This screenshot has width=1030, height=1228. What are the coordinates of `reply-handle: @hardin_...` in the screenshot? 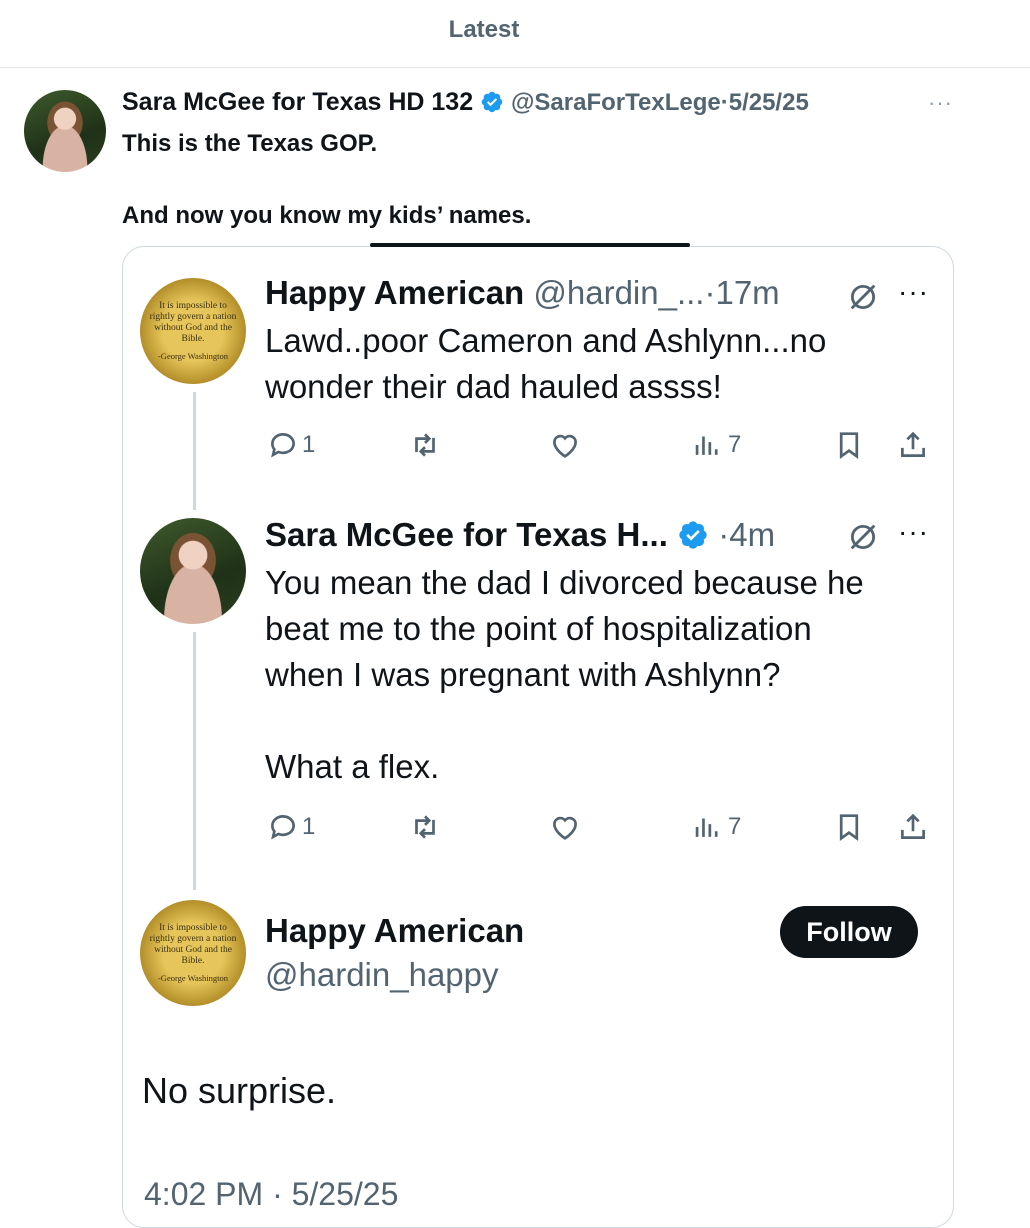 It's located at (618, 292).